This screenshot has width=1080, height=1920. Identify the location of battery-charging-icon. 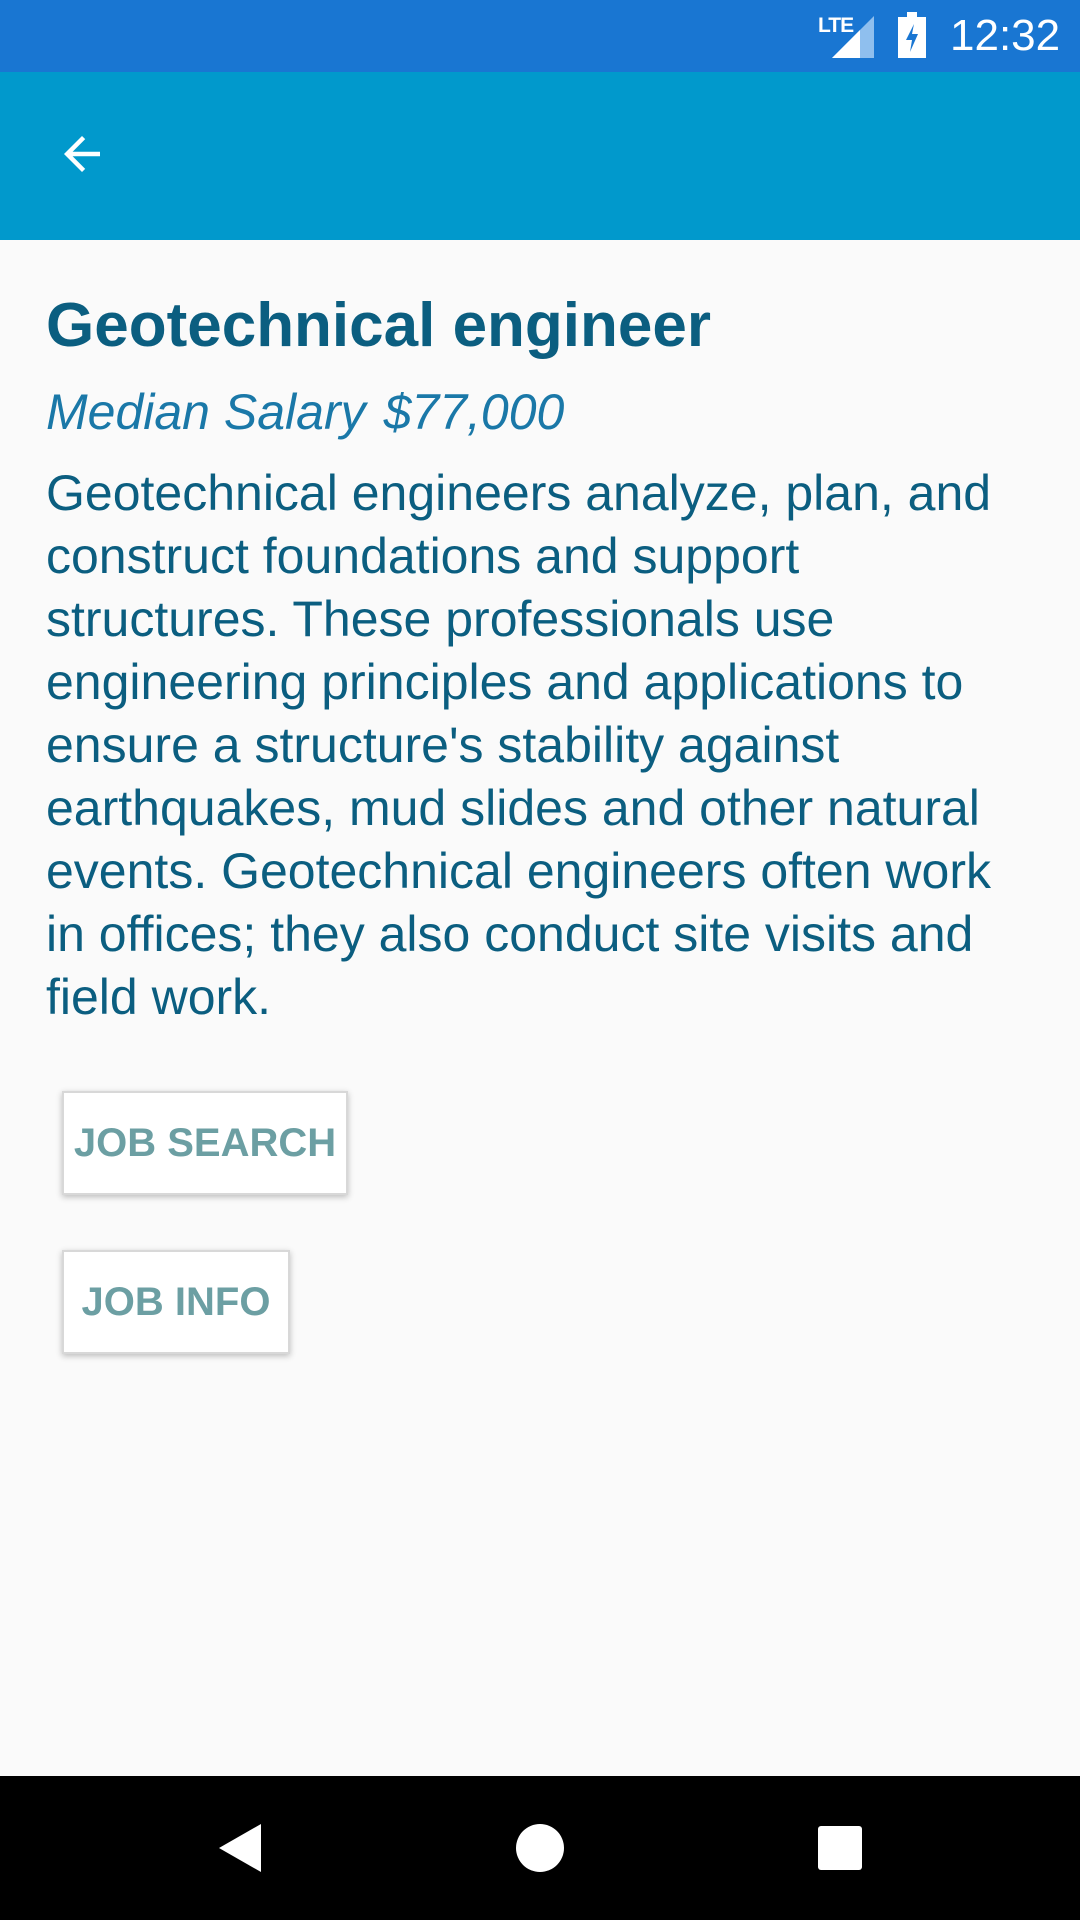
(912, 35).